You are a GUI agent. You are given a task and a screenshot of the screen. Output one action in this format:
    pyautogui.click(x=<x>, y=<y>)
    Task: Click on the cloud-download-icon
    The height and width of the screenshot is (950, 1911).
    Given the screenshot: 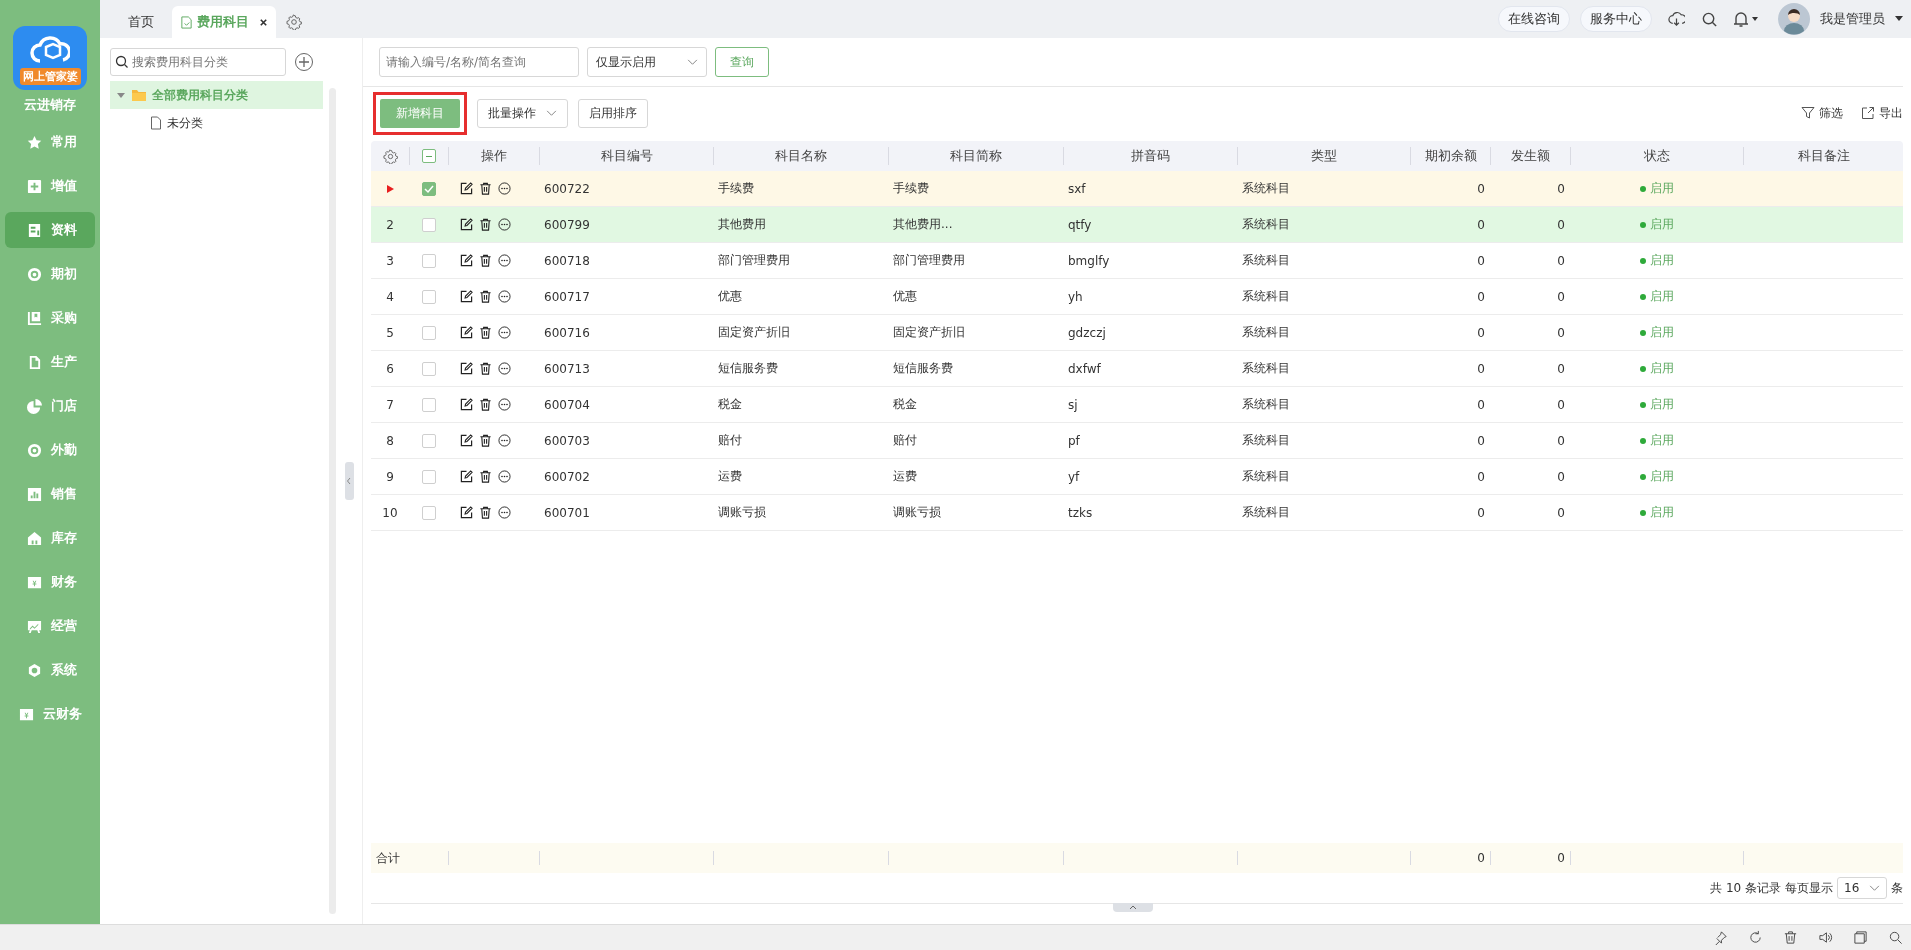 What is the action you would take?
    pyautogui.click(x=1676, y=19)
    